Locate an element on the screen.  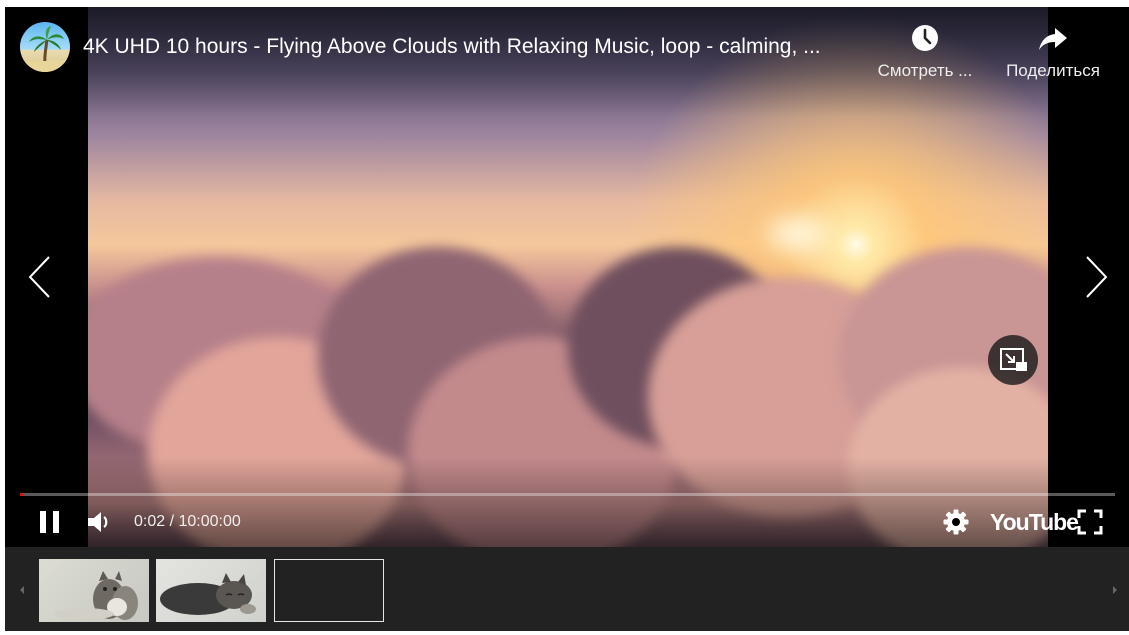
miniplayer-button is located at coordinates (1013, 360).